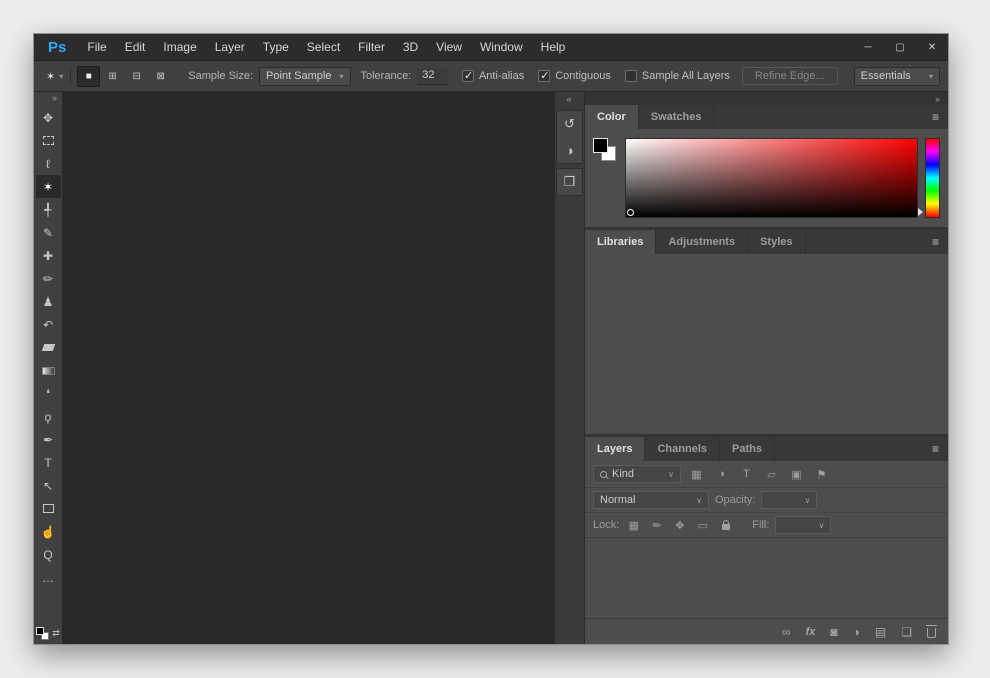 This screenshot has height=678, width=990. Describe the element at coordinates (48, 301) in the screenshot. I see `clone-stamp-tool: ♟` at that location.